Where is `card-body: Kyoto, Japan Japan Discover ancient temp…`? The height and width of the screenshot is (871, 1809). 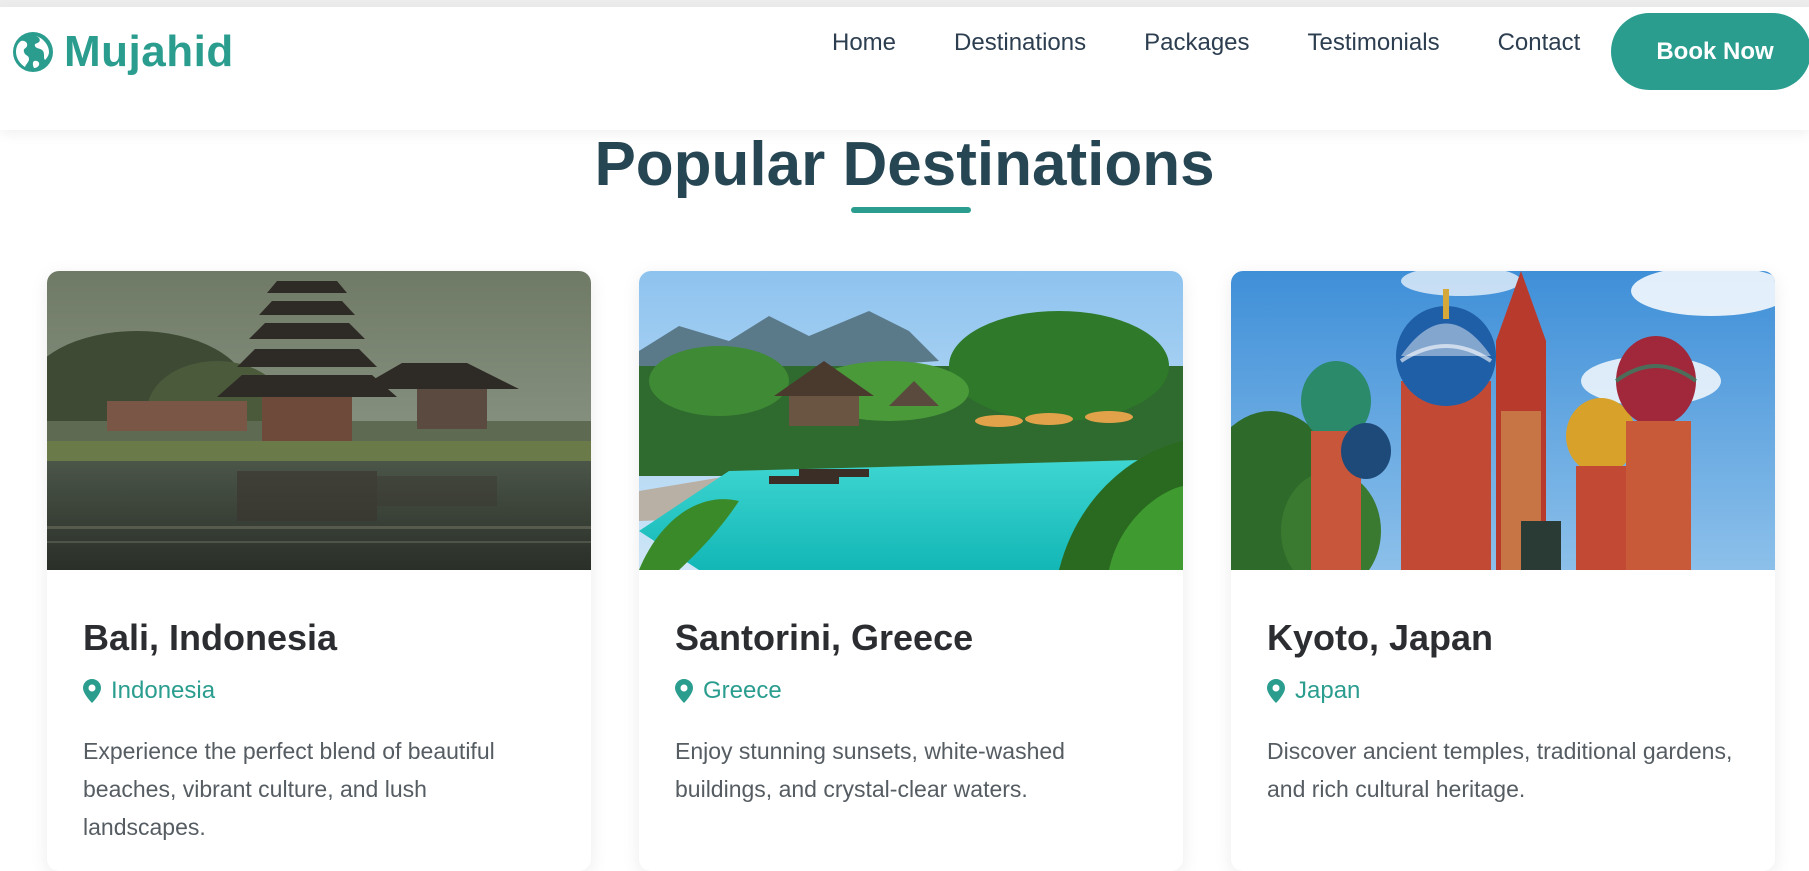
card-body: Kyoto, Japan Japan Discover ancient temp… is located at coordinates (1503, 689).